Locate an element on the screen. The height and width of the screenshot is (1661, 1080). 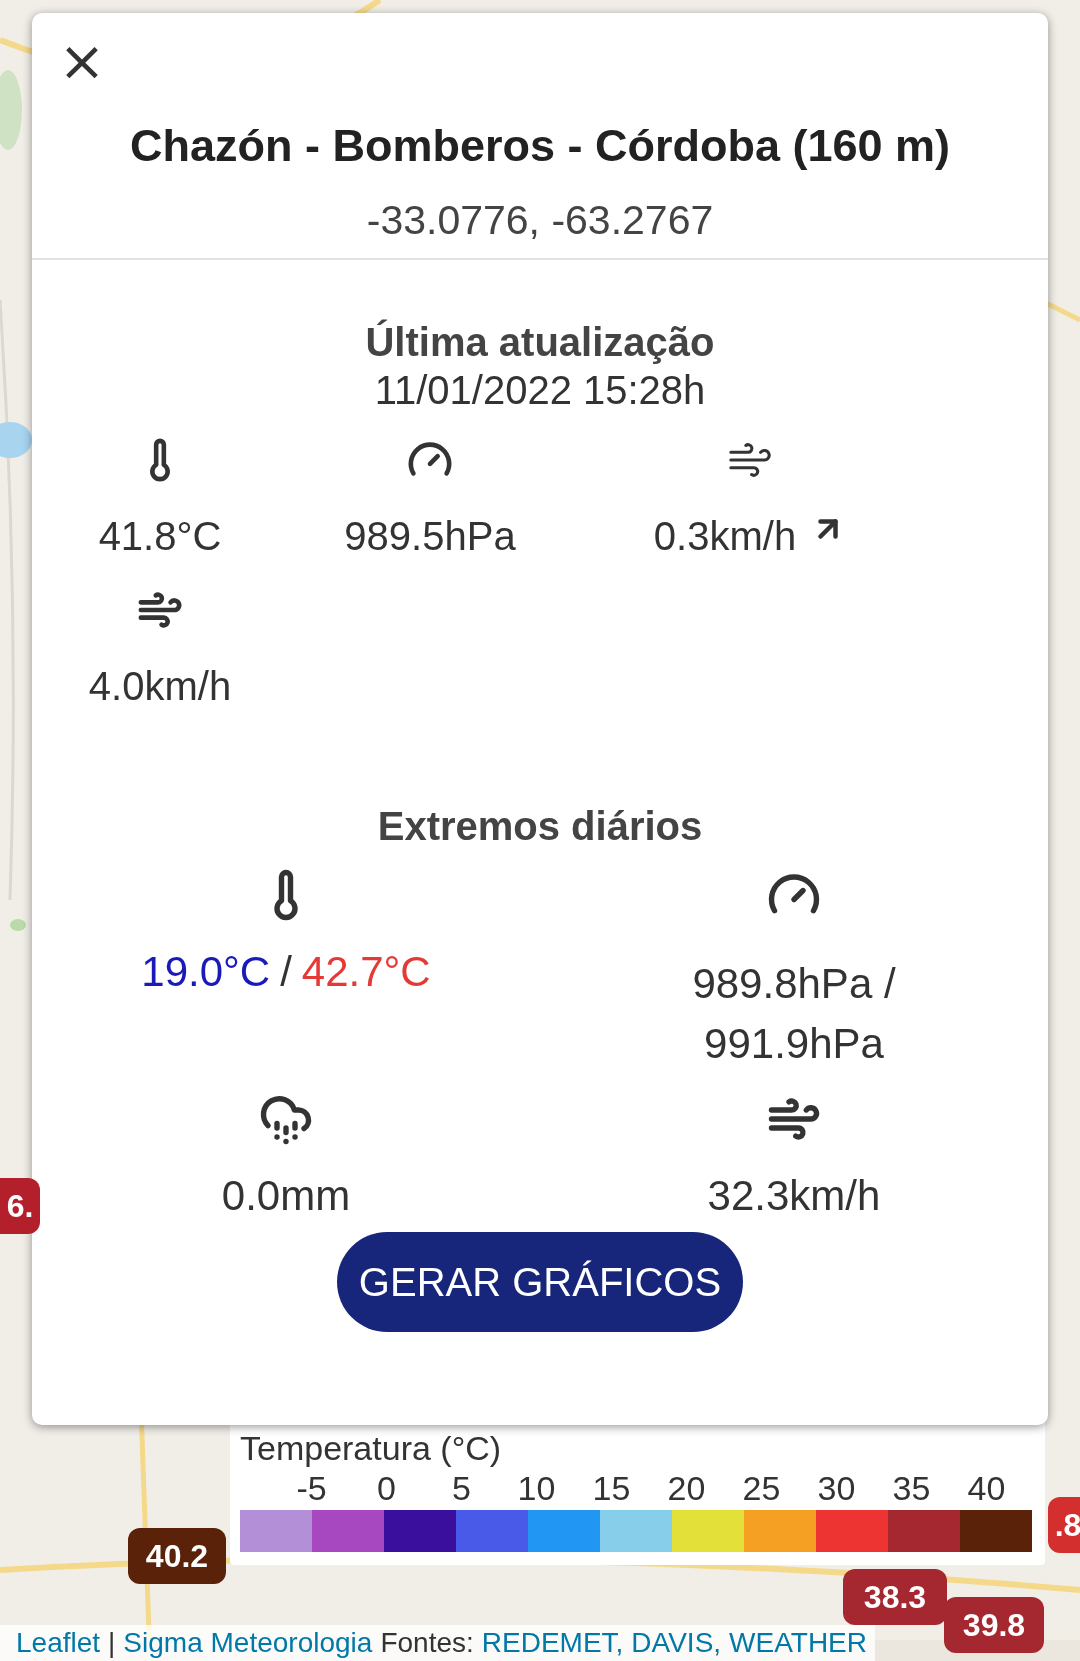
rain-total: 0.0mm is located at coordinates (286, 1196).